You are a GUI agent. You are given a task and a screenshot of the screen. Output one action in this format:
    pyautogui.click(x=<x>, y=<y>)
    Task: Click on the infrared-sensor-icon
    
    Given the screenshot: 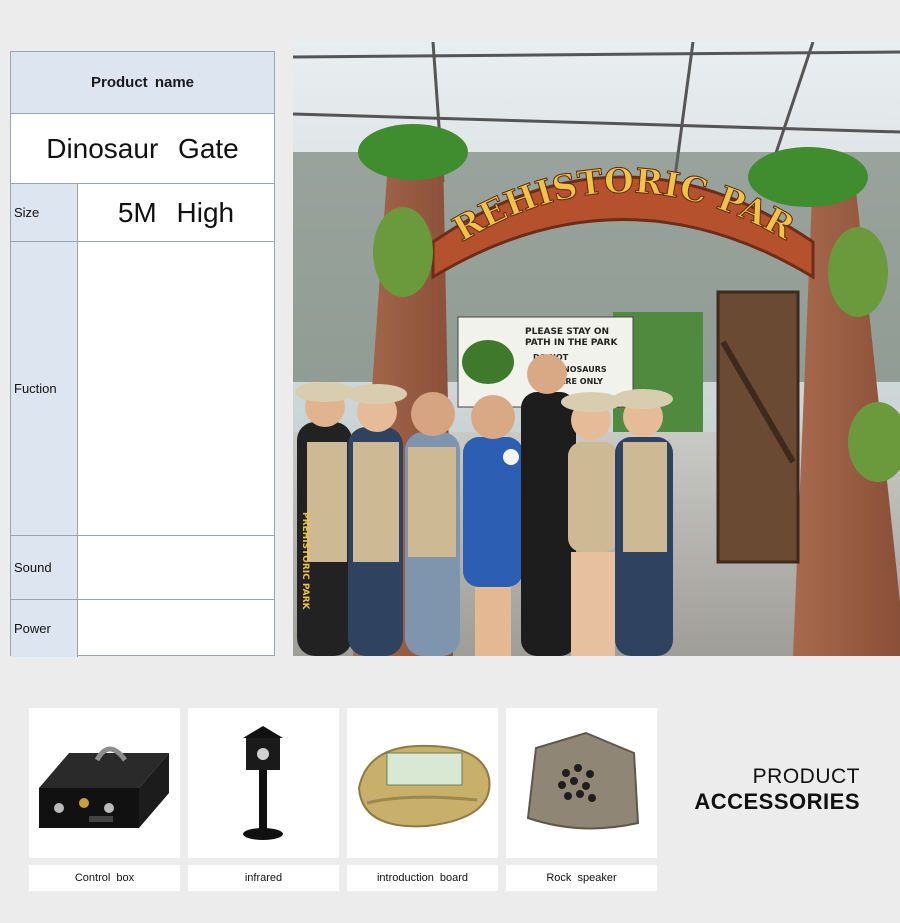 What is the action you would take?
    pyautogui.click(x=263, y=783)
    